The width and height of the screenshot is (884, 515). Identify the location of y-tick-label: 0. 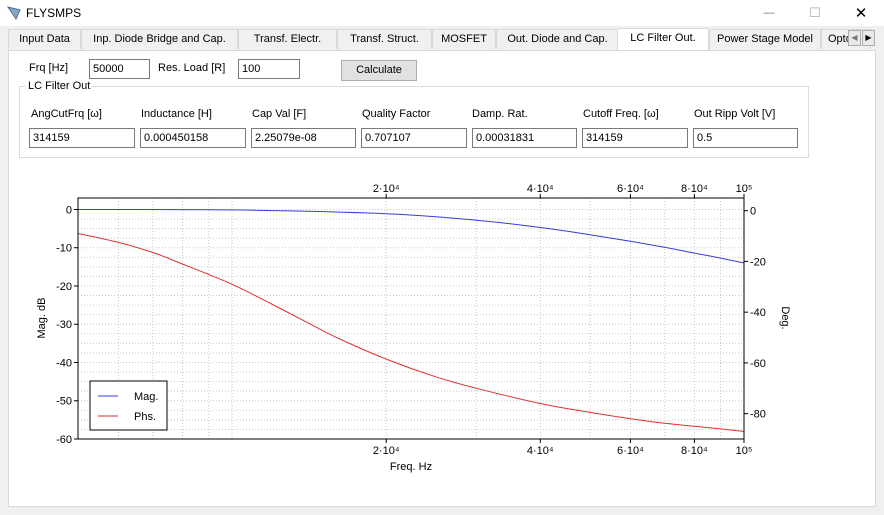
(69, 210).